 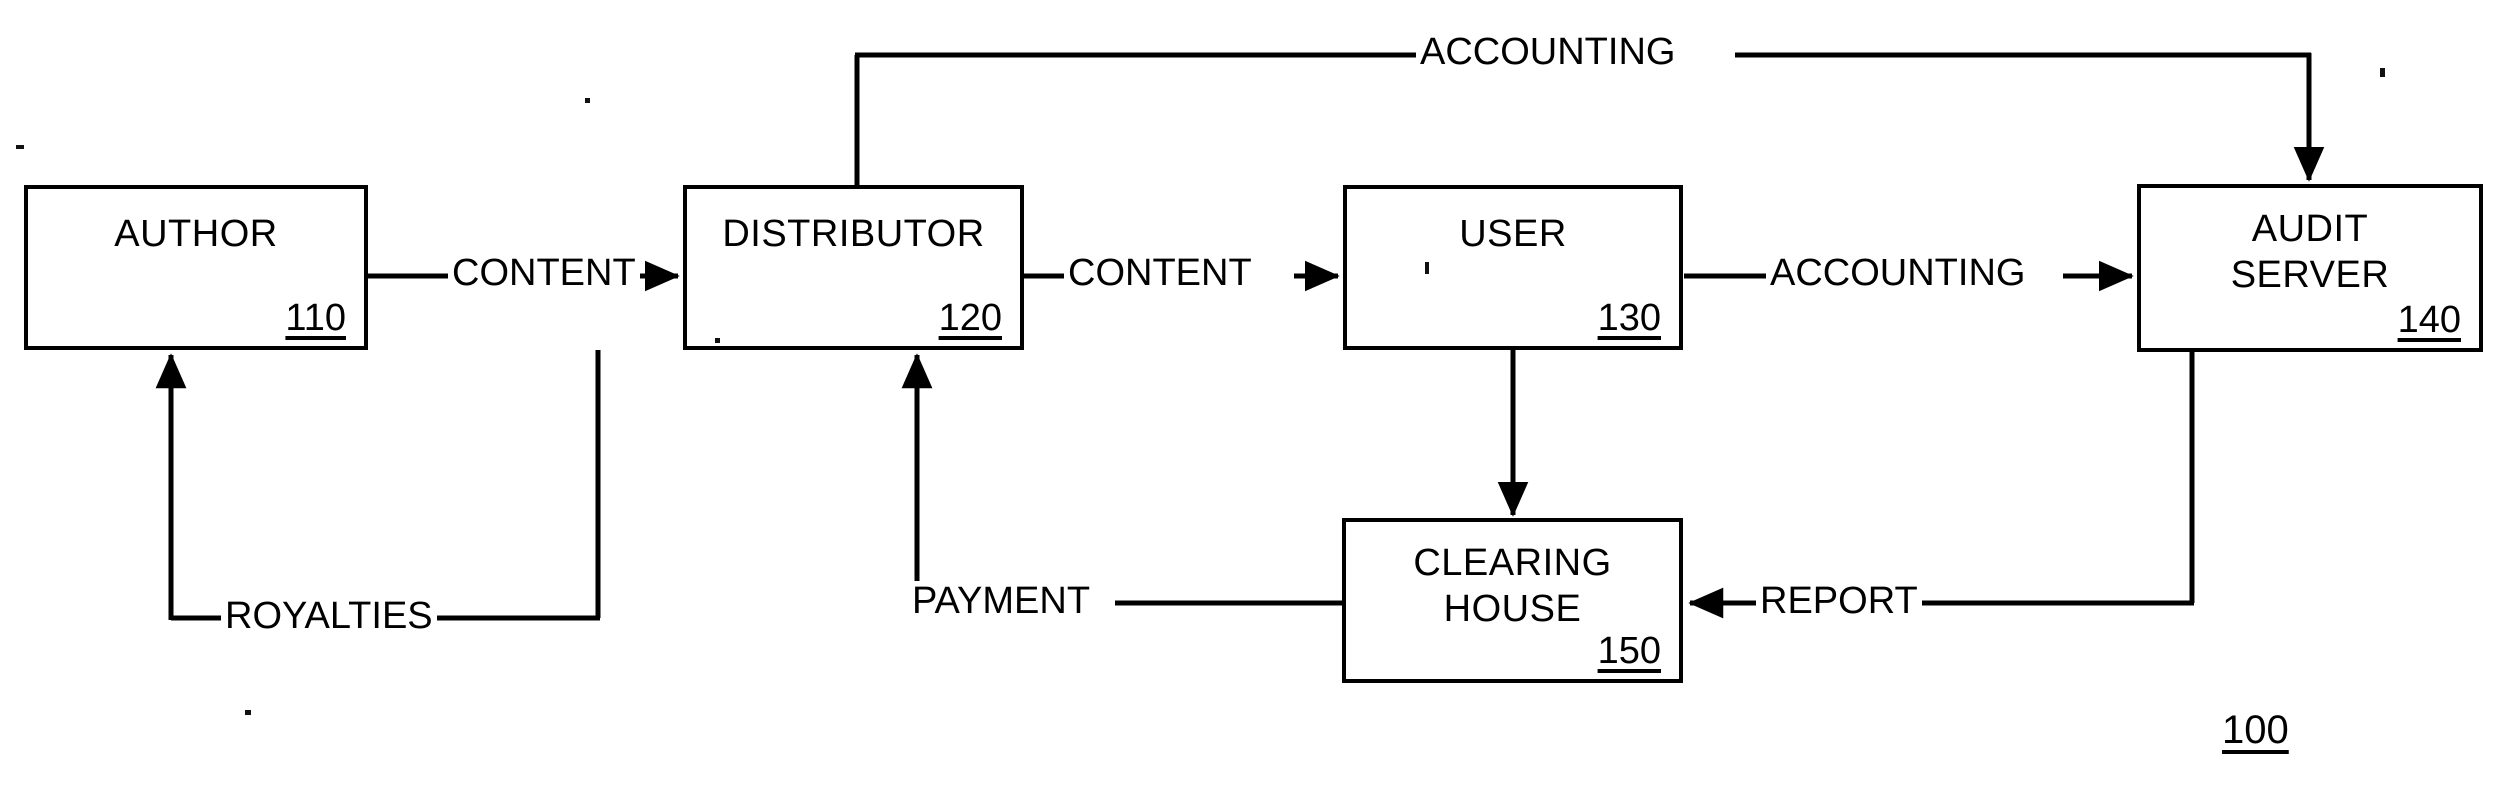 I want to click on scan-speck-mid, so click(x=717, y=340).